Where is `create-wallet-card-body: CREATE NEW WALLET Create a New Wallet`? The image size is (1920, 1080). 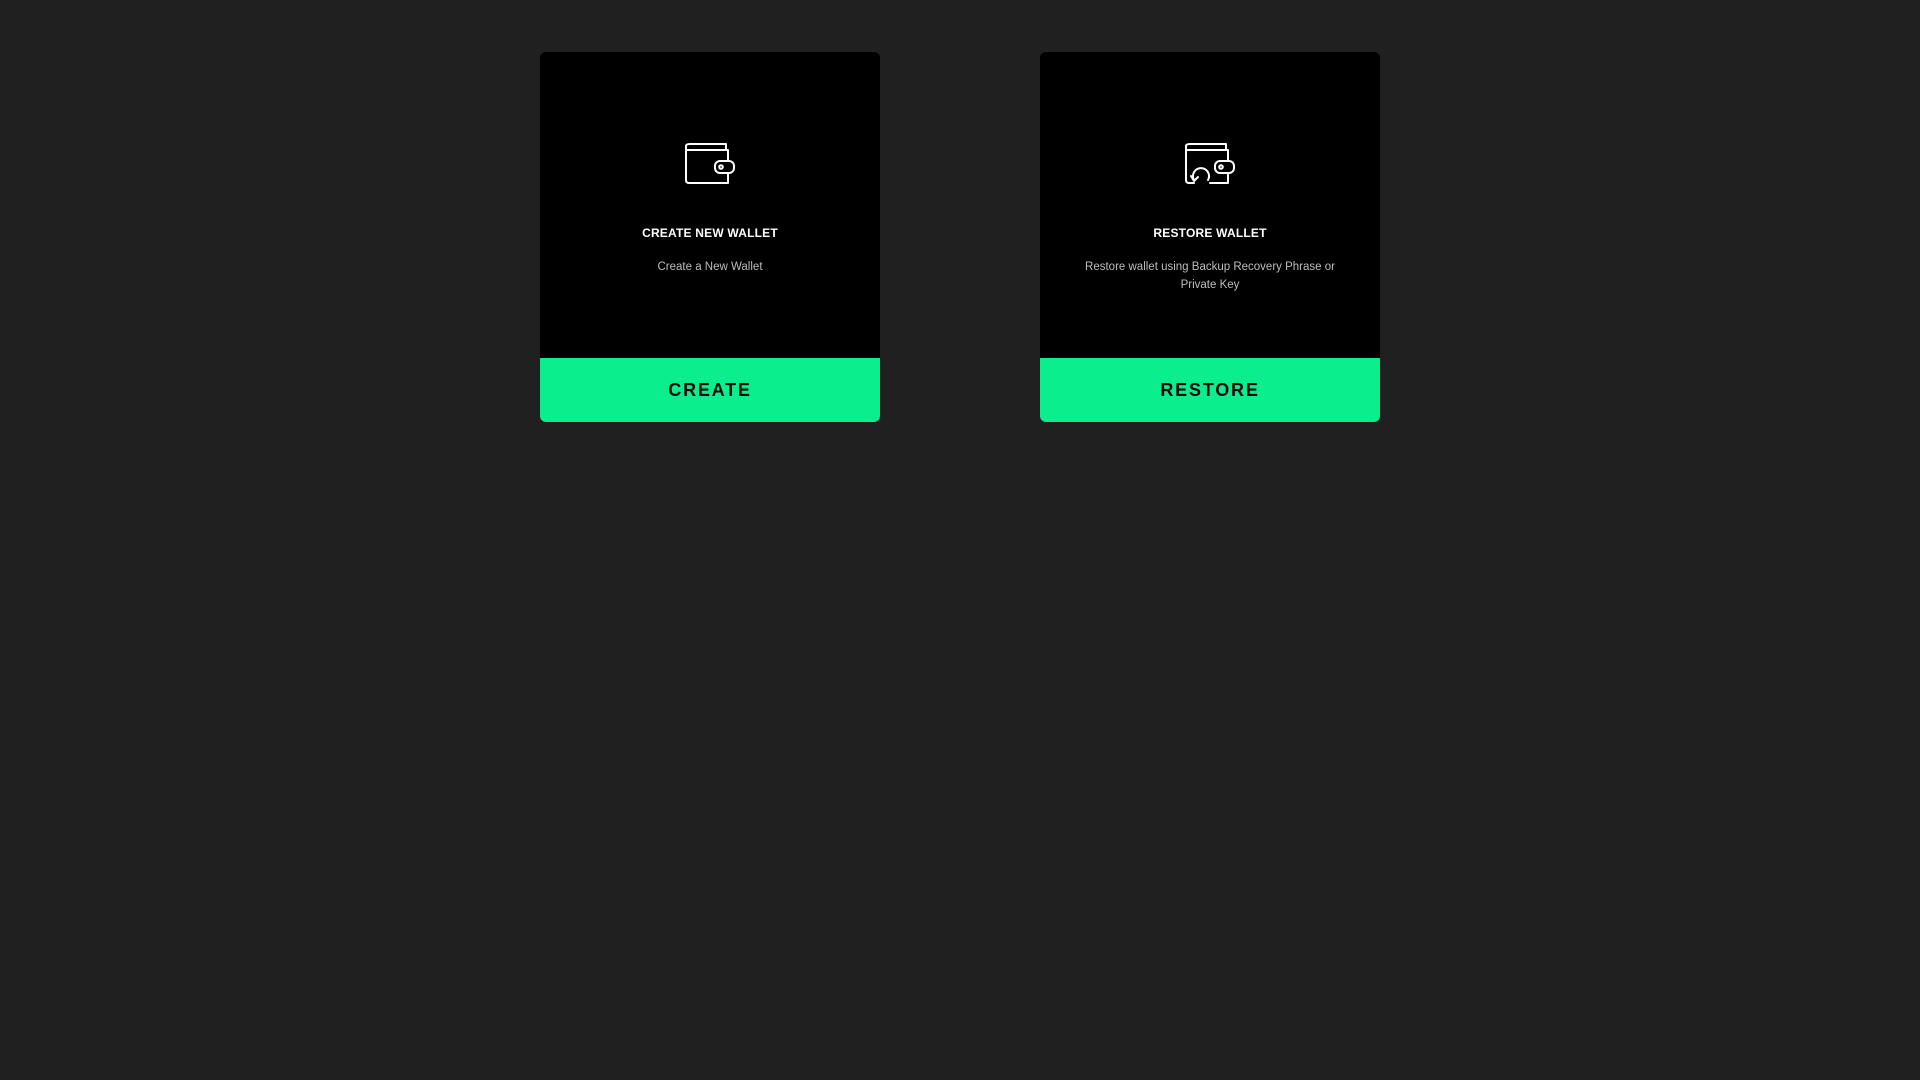
create-wallet-card-body: CREATE NEW WALLET Create a New Wallet is located at coordinates (710, 205).